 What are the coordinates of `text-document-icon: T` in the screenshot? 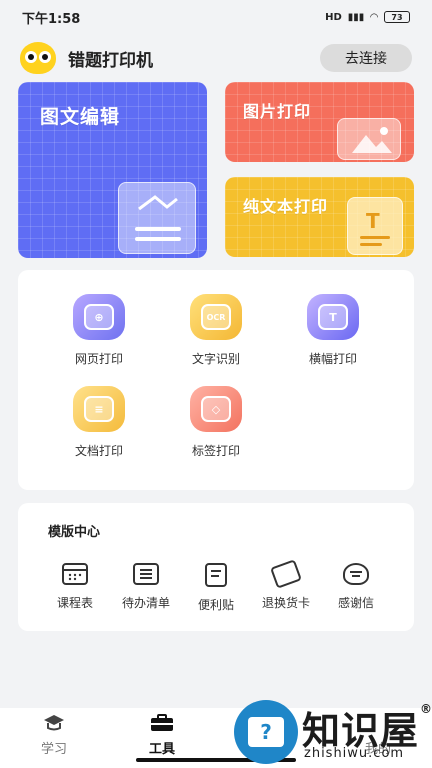 It's located at (375, 226).